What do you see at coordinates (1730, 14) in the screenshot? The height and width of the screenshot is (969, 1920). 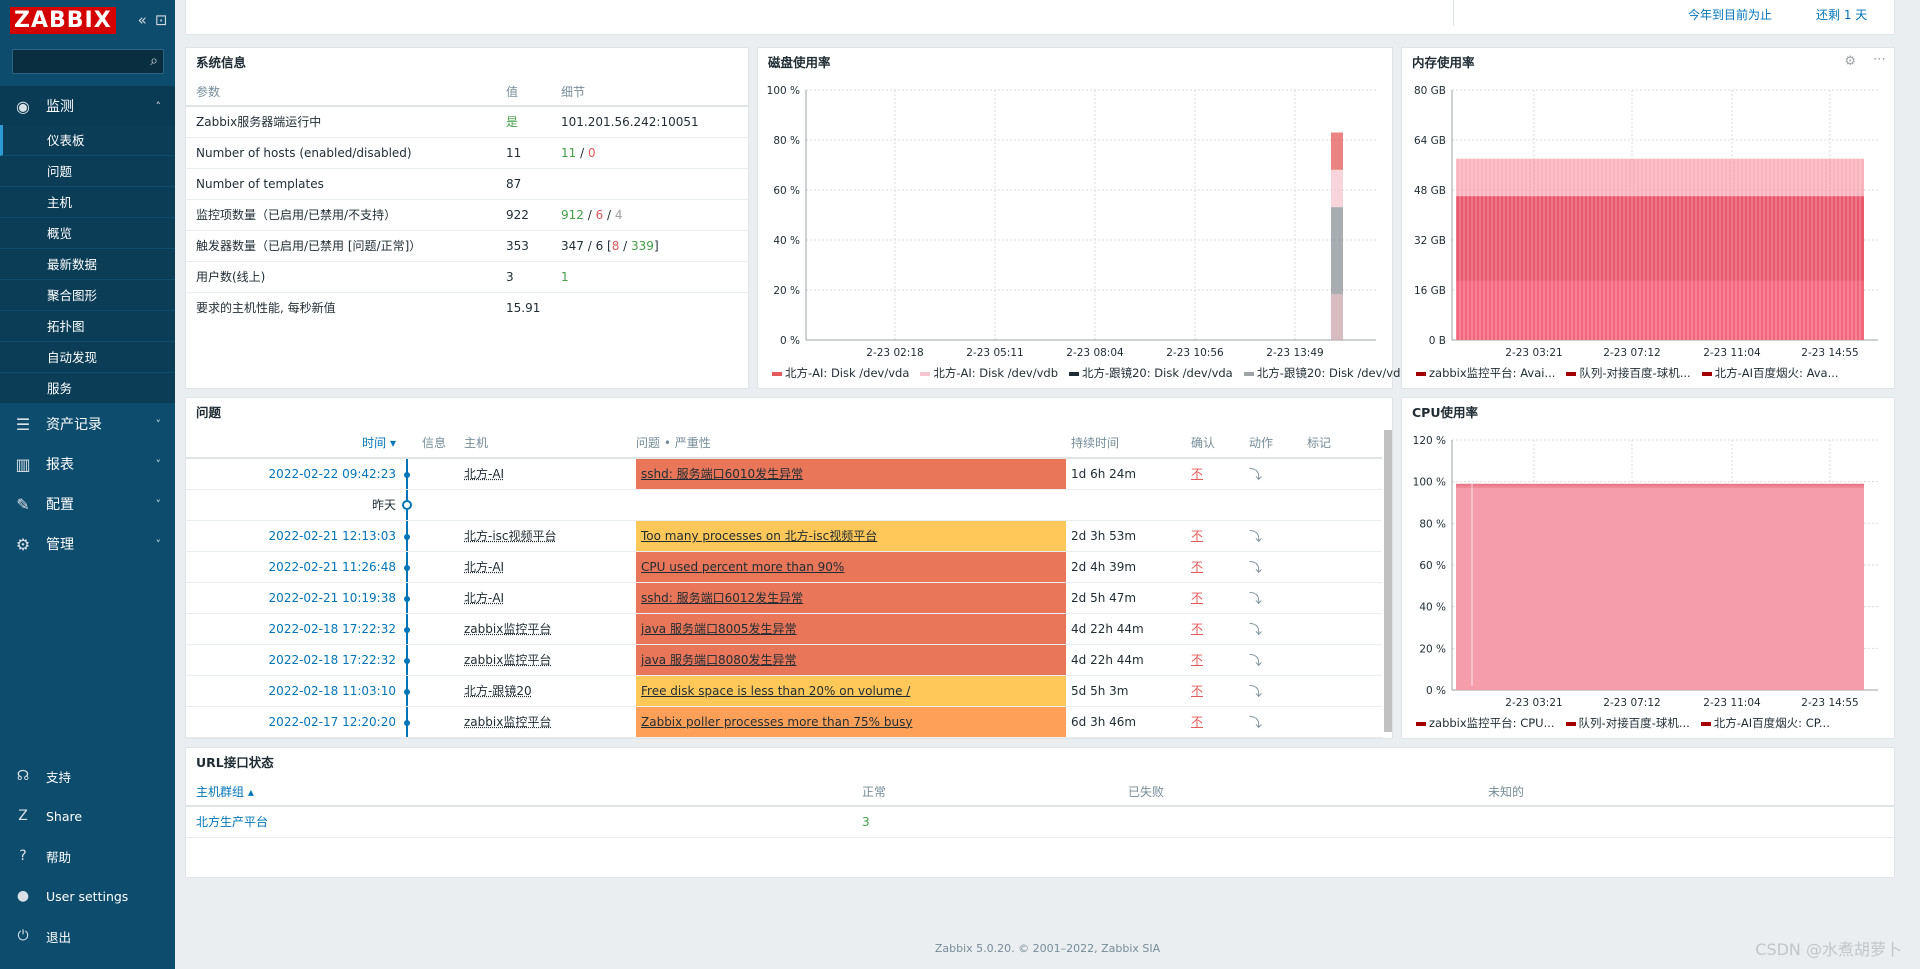 I see `period-link: 今年到目前为止` at bounding box center [1730, 14].